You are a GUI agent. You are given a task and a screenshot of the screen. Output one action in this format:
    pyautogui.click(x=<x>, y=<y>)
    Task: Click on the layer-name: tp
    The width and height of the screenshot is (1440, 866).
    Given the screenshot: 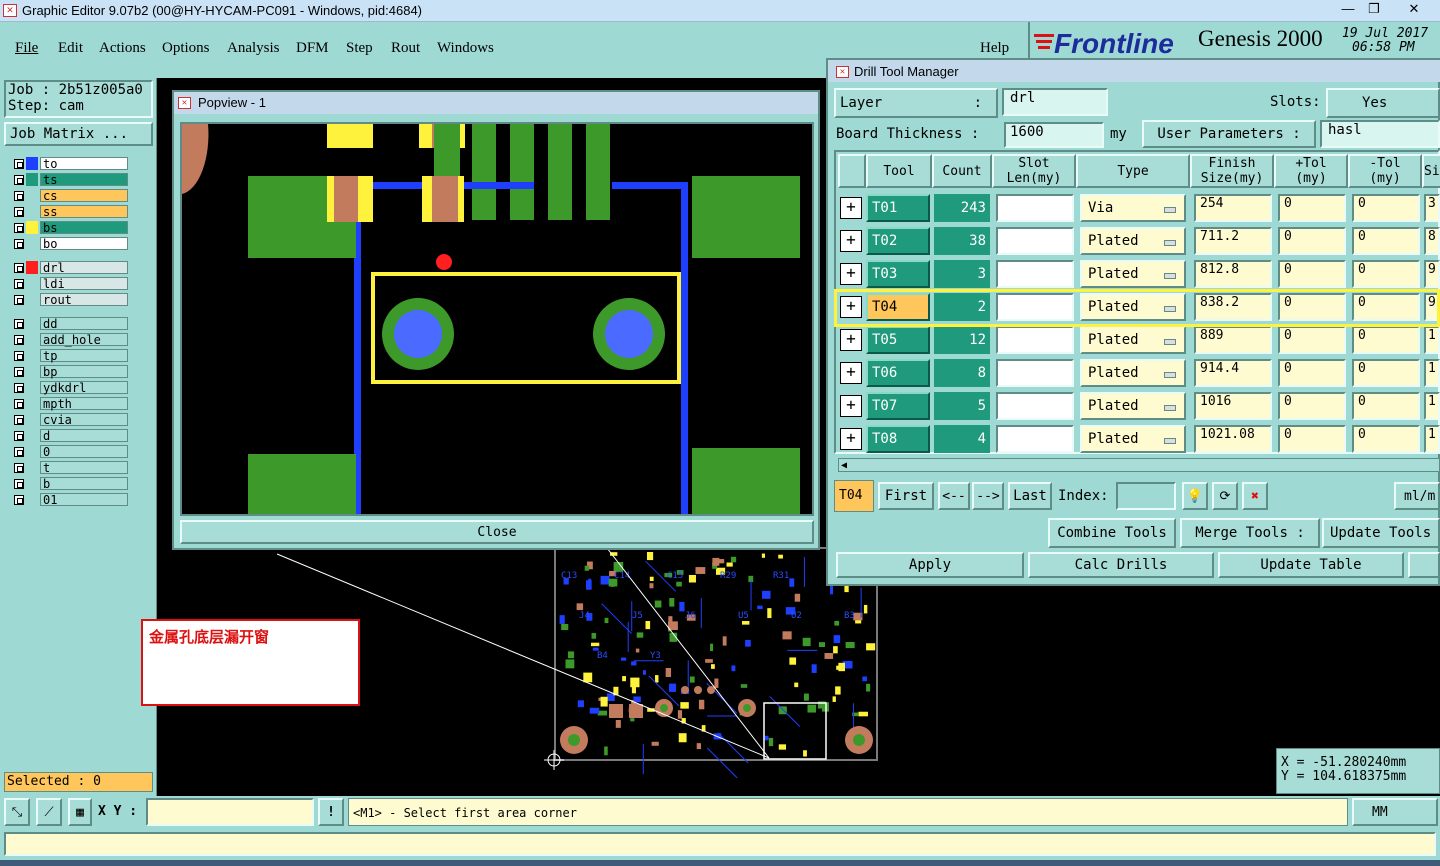 What is the action you would take?
    pyautogui.click(x=84, y=356)
    